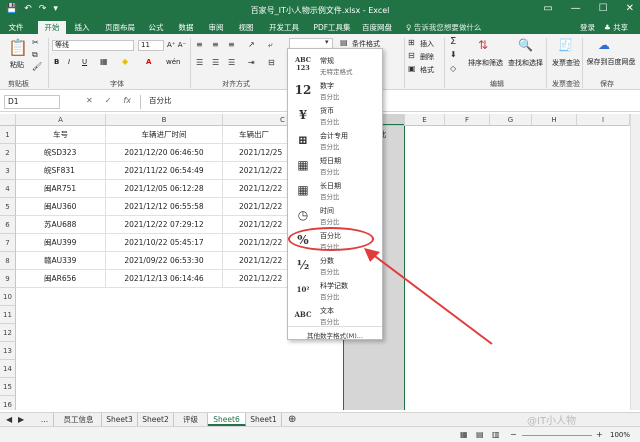  Describe the element at coordinates (453, 68) in the screenshot. I see `clear-icon: ◇` at that location.